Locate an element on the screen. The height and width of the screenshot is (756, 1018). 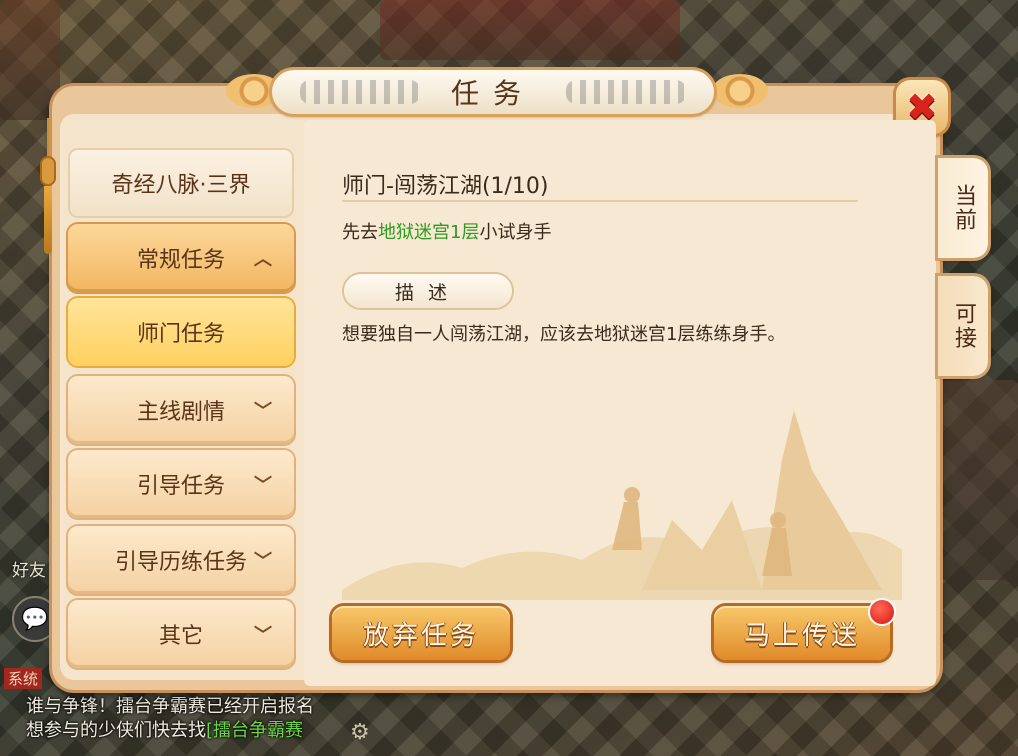
friends-label: 好友 is located at coordinates (29, 568).